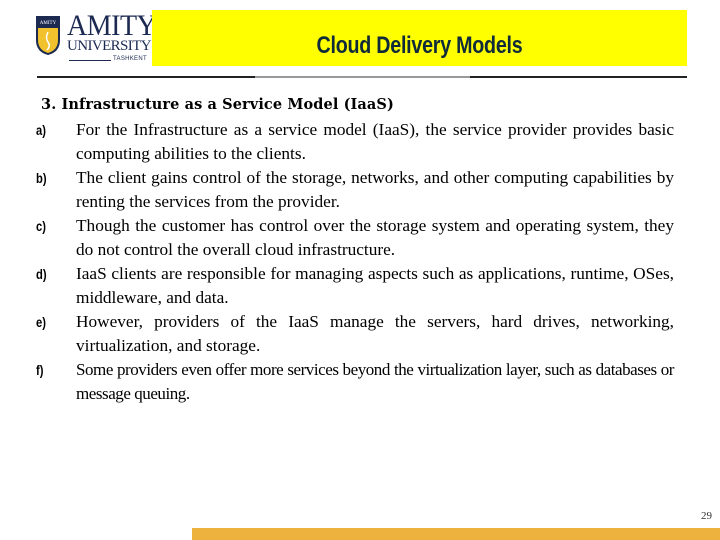  I want to click on title-banner: Cloud Delivery Models, so click(419, 38).